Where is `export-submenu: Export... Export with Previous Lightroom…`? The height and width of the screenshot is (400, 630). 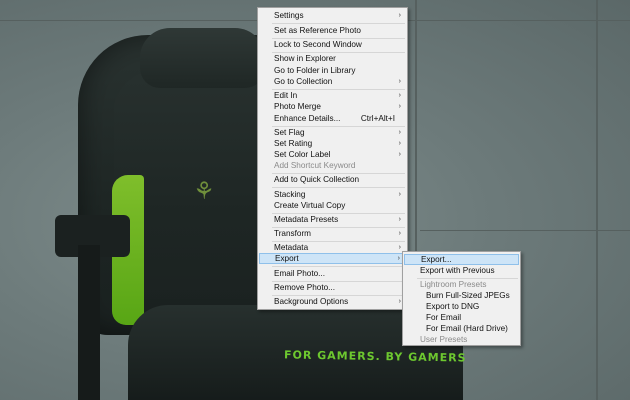
export-submenu: Export... Export with Previous Lightroom… is located at coordinates (461, 298).